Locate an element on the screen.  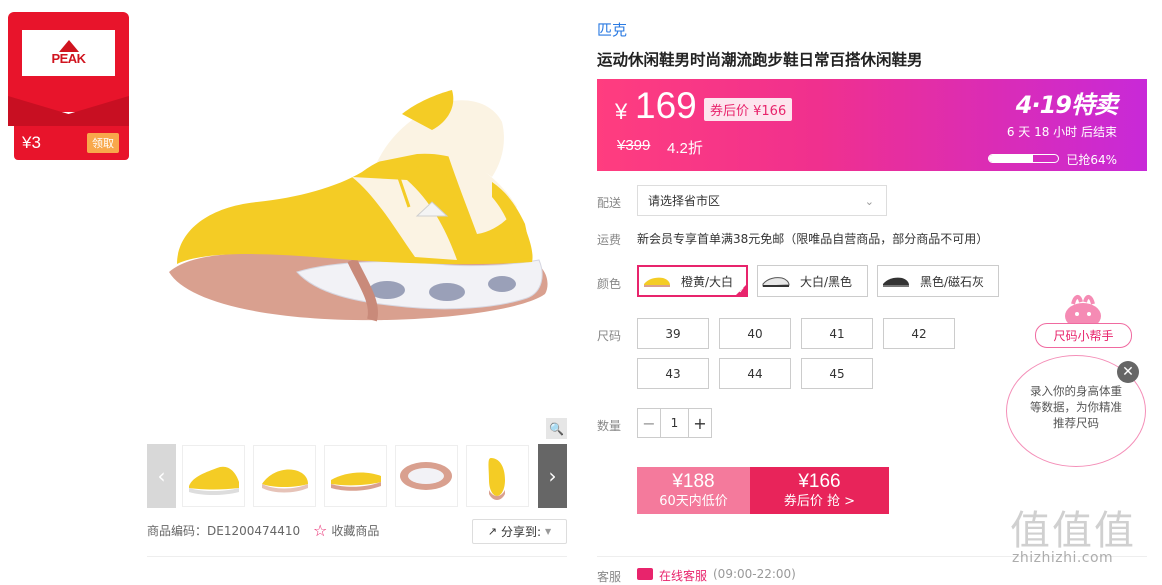
currency-symbol: ¥ is located at coordinates (621, 111).